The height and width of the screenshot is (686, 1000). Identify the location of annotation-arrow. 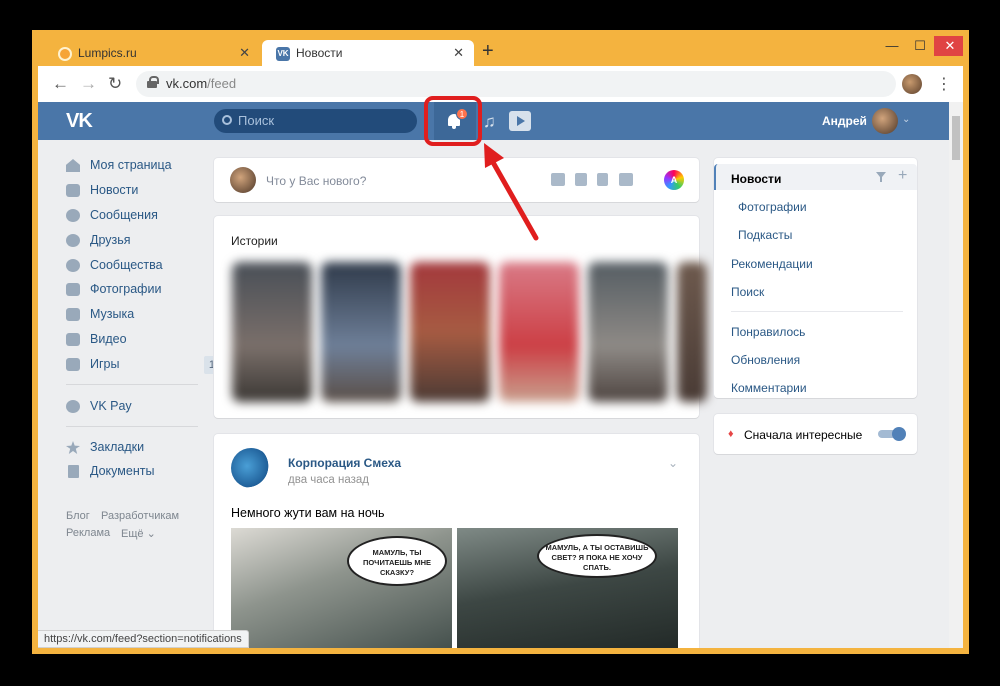
(511, 192).